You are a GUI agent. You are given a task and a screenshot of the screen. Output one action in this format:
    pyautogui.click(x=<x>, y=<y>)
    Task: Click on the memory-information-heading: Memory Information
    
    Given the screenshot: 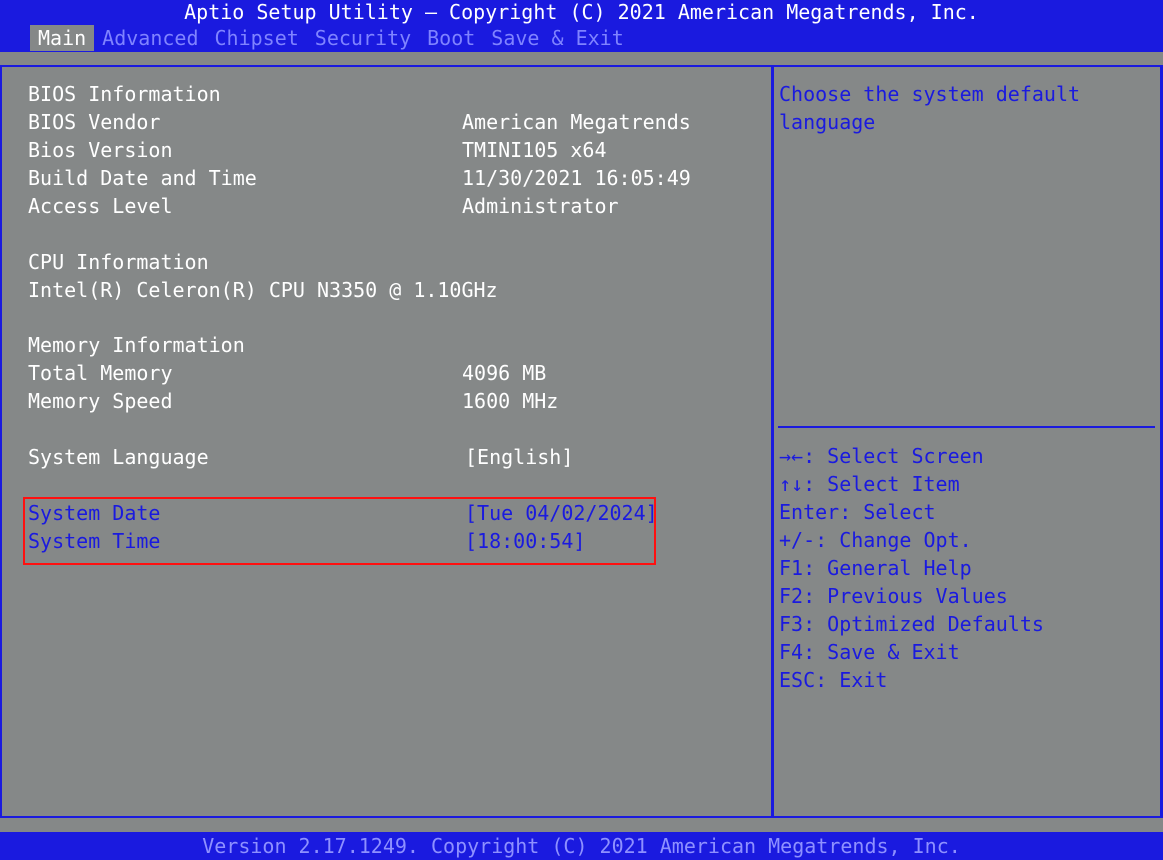 What is the action you would take?
    pyautogui.click(x=136, y=345)
    